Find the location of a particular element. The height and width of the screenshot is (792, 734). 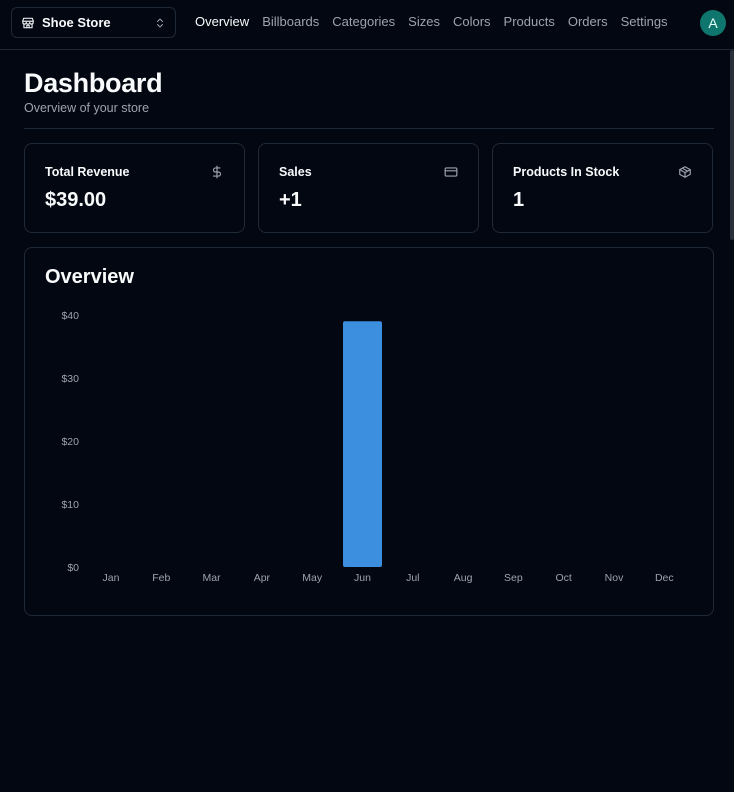

package-icon is located at coordinates (685, 172).